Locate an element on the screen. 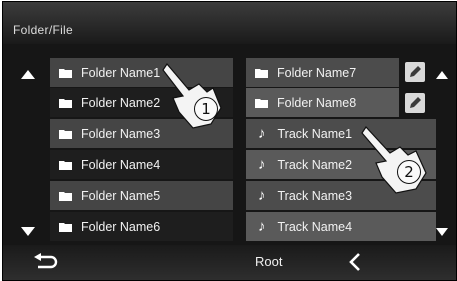 The height and width of the screenshot is (281, 457). header-bar: Folder/File is located at coordinates (229, 23).